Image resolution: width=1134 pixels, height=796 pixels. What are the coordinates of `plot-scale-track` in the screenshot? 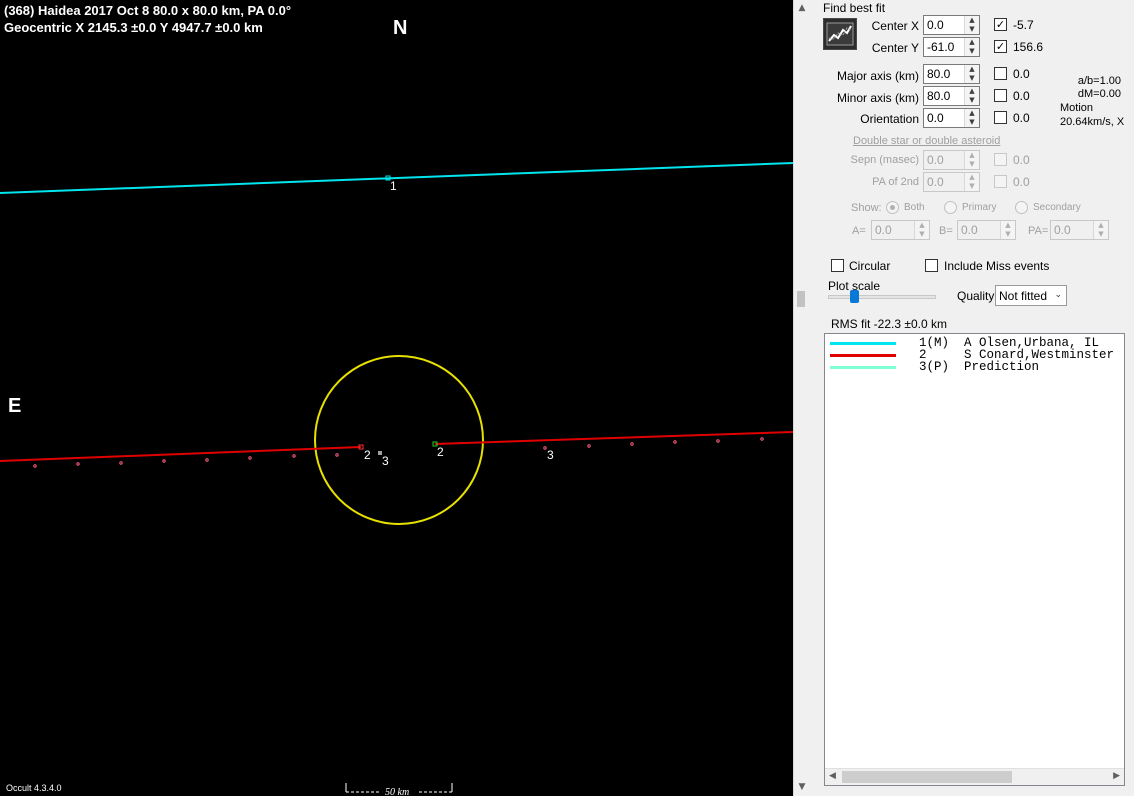 It's located at (882, 297).